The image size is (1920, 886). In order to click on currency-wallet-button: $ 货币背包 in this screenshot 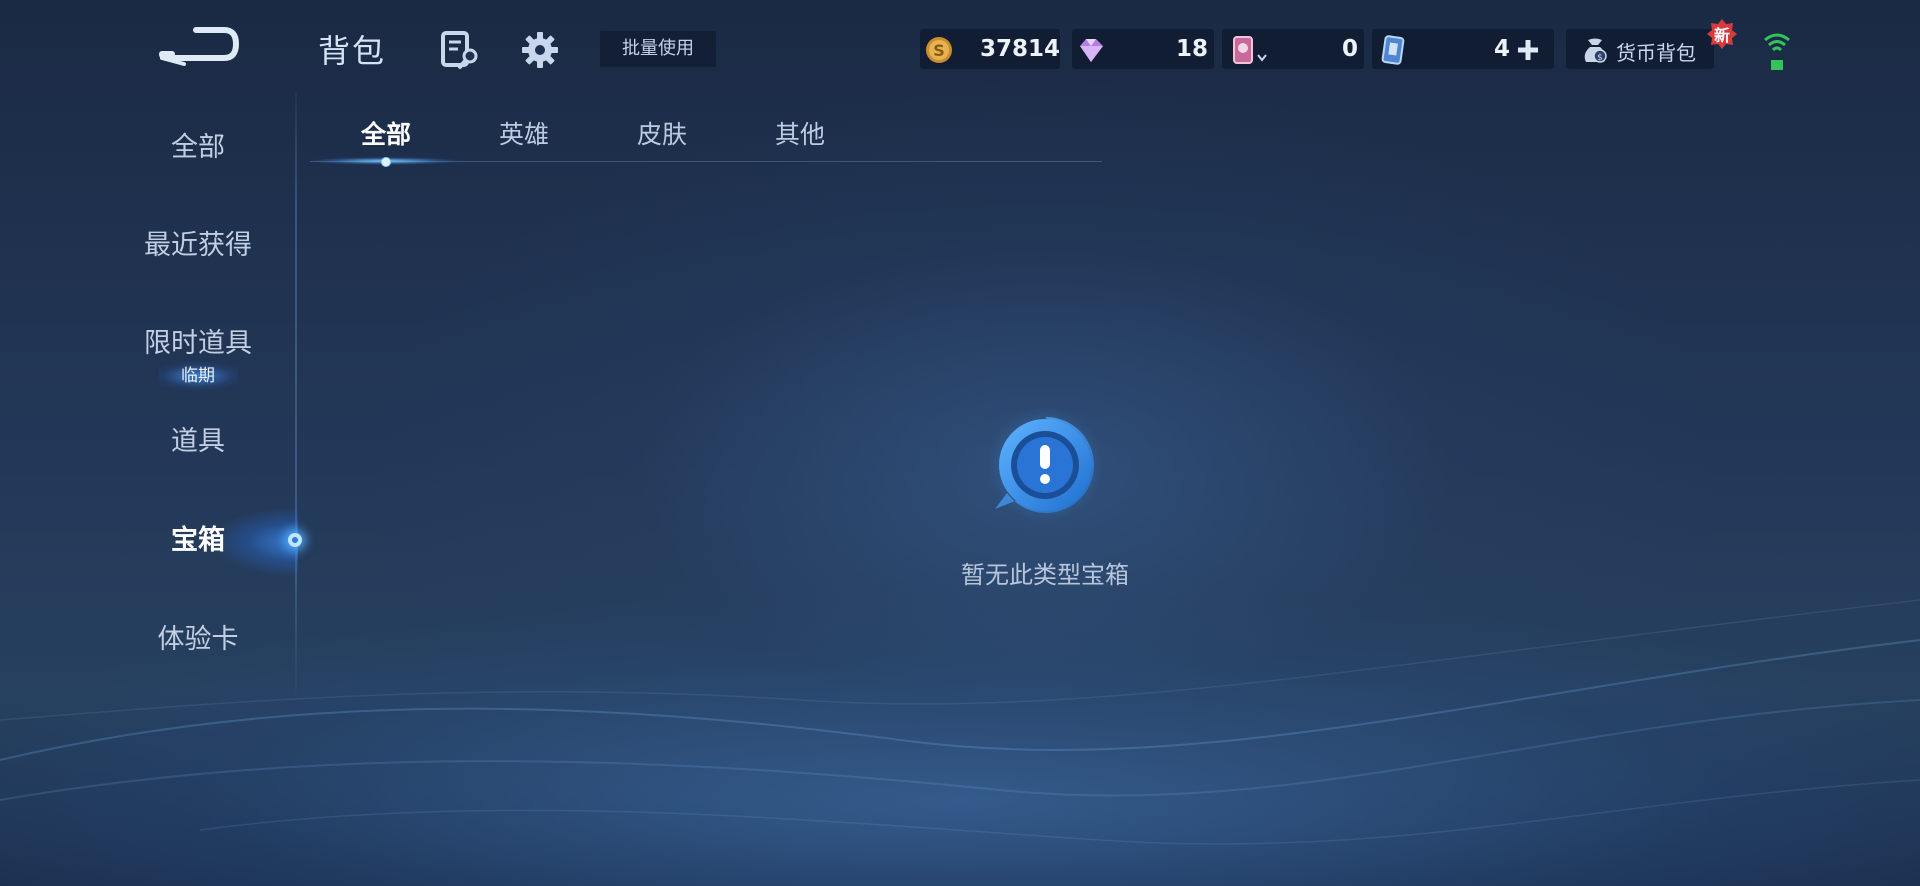, I will do `click(1640, 49)`.